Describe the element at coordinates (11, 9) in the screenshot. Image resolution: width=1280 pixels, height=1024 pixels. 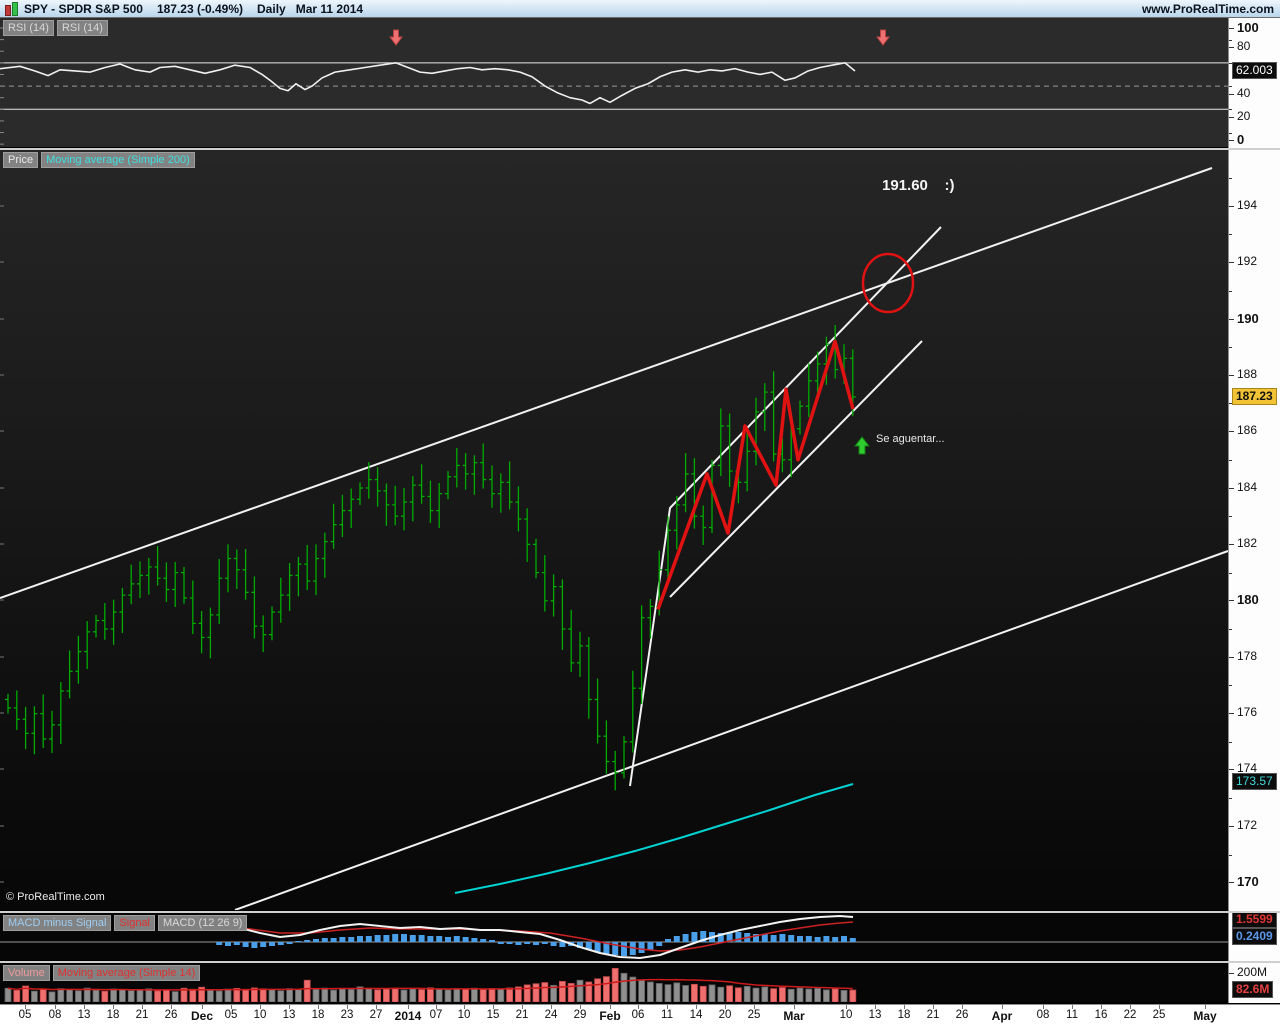
I see `candlestick-icon` at that location.